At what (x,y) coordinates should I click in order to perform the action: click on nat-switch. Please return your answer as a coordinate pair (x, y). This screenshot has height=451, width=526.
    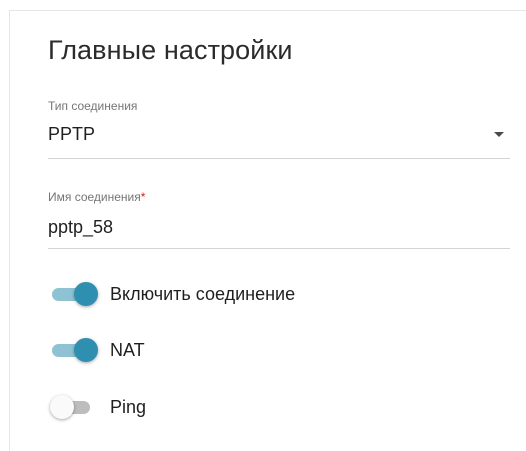
    Looking at the image, I should click on (74, 350).